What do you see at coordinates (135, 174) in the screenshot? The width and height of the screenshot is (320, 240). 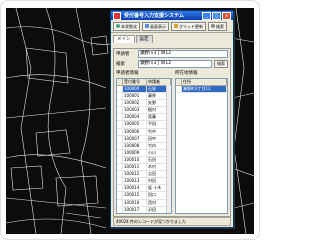 I see `table-cell: 100012` at bounding box center [135, 174].